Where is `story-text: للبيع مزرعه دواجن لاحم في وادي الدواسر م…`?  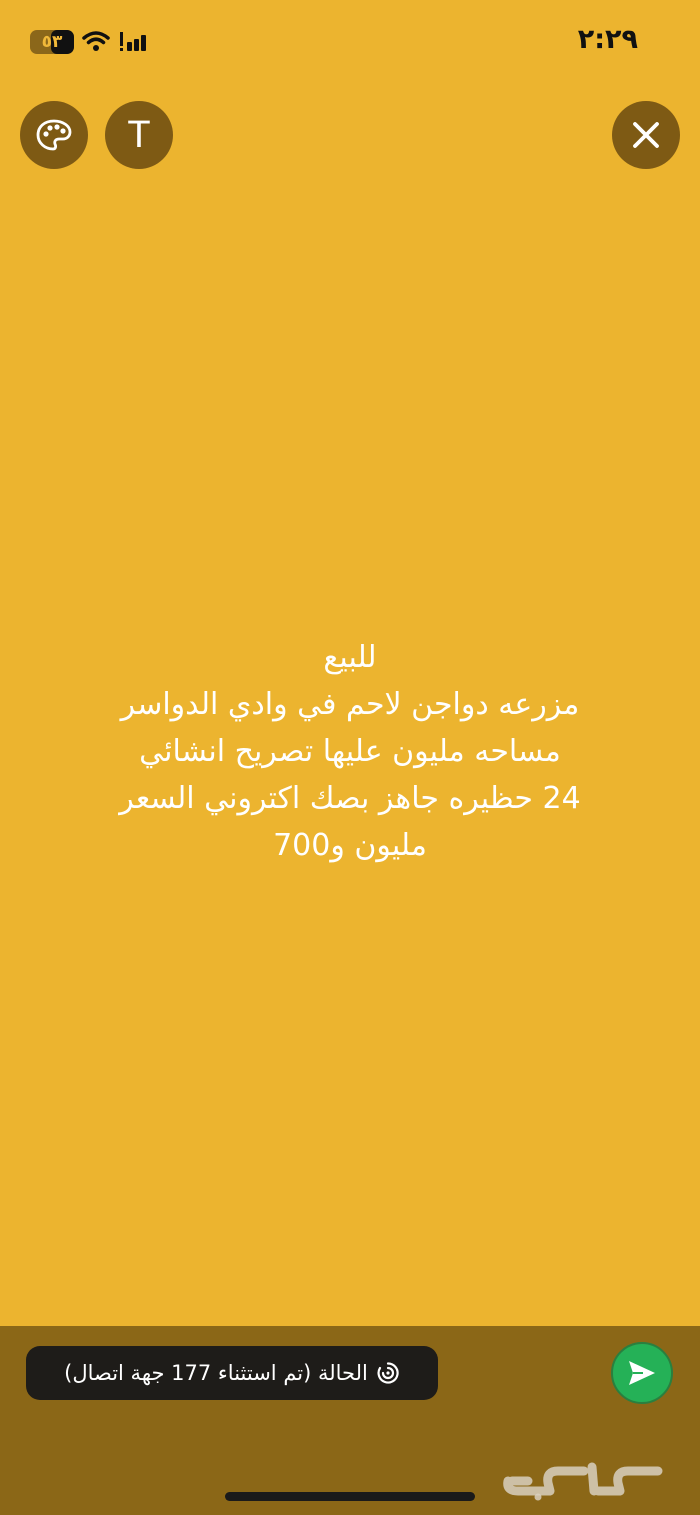
story-text: للبيع مزرعه دواجن لاحم في وادي الدواسر م… is located at coordinates (350, 751).